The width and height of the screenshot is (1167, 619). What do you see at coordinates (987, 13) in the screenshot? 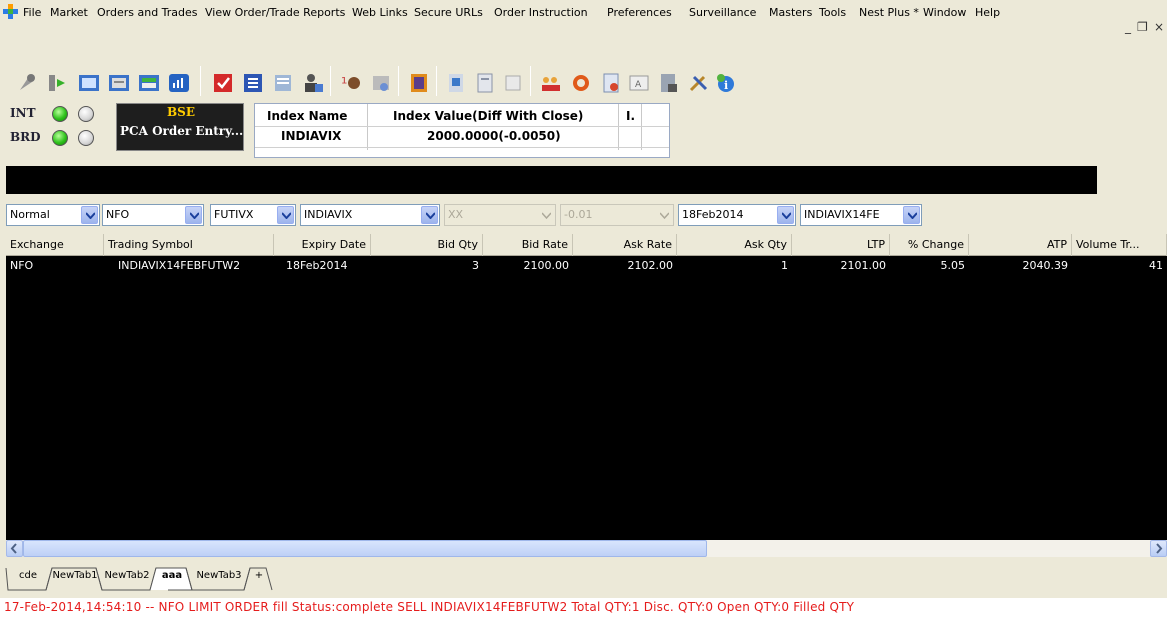
I see `menu-help: Help` at bounding box center [987, 13].